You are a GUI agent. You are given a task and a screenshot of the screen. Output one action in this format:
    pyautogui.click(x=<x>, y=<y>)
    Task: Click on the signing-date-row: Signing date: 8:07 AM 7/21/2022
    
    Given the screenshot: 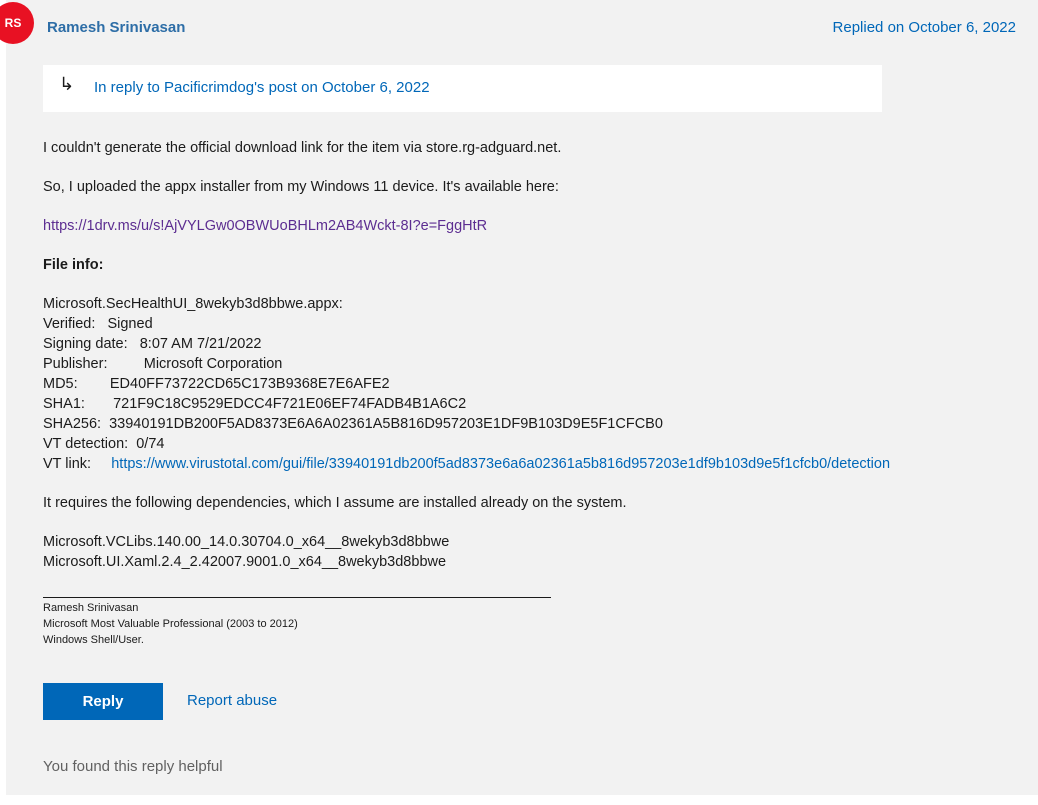 What is the action you would take?
    pyautogui.click(x=152, y=344)
    